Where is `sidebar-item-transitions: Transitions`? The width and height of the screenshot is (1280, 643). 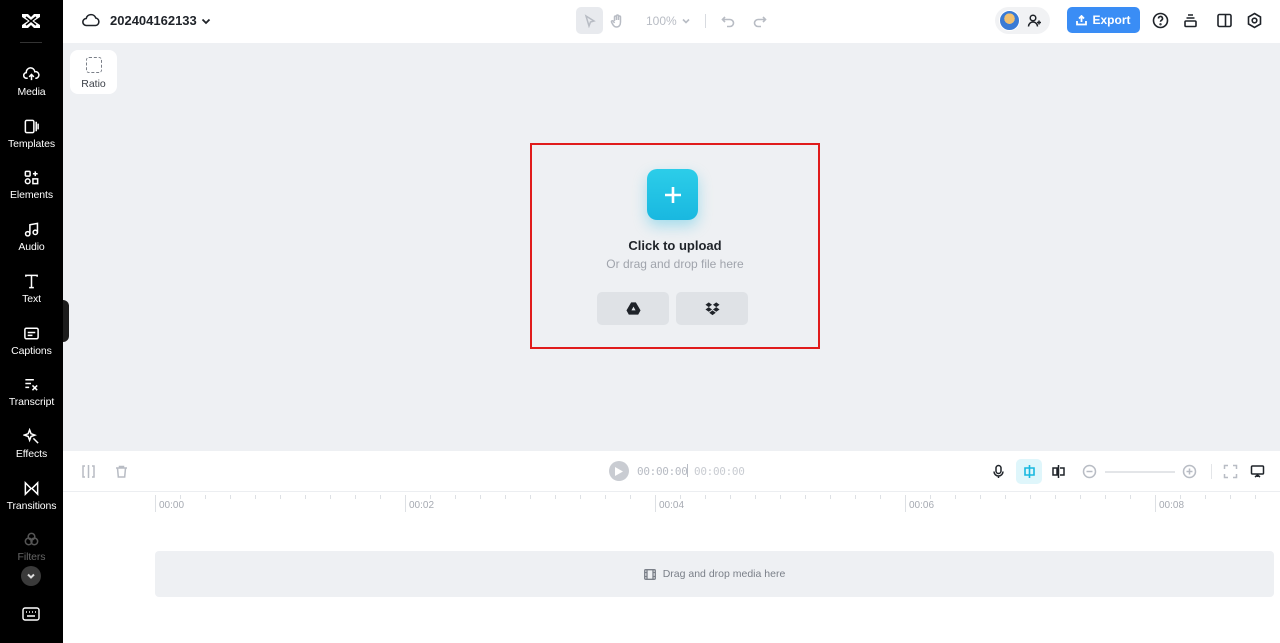
sidebar-item-transitions: Transitions is located at coordinates (31, 504).